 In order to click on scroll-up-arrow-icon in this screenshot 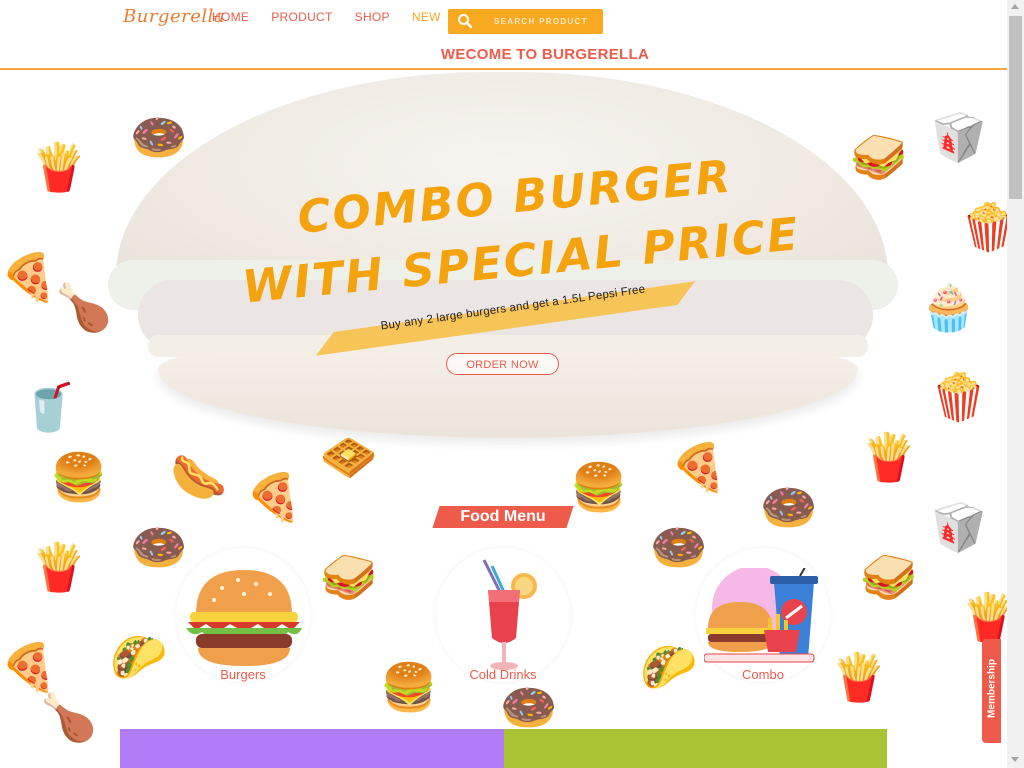, I will do `click(1015, 6)`.